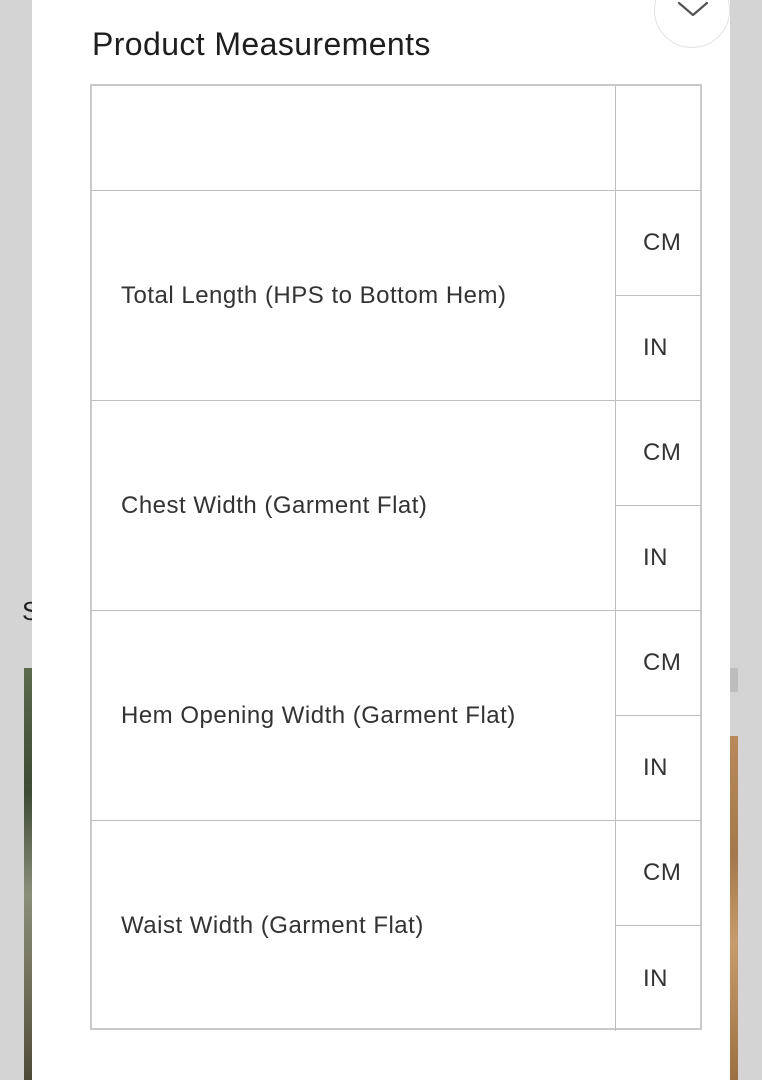 The height and width of the screenshot is (1080, 762). Describe the element at coordinates (354, 138) in the screenshot. I see `table-header-label-cell` at that location.